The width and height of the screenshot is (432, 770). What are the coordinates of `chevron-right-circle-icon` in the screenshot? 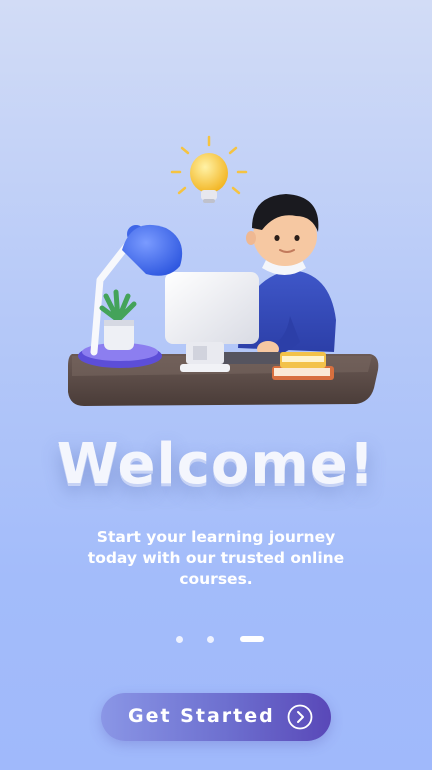 It's located at (300, 717).